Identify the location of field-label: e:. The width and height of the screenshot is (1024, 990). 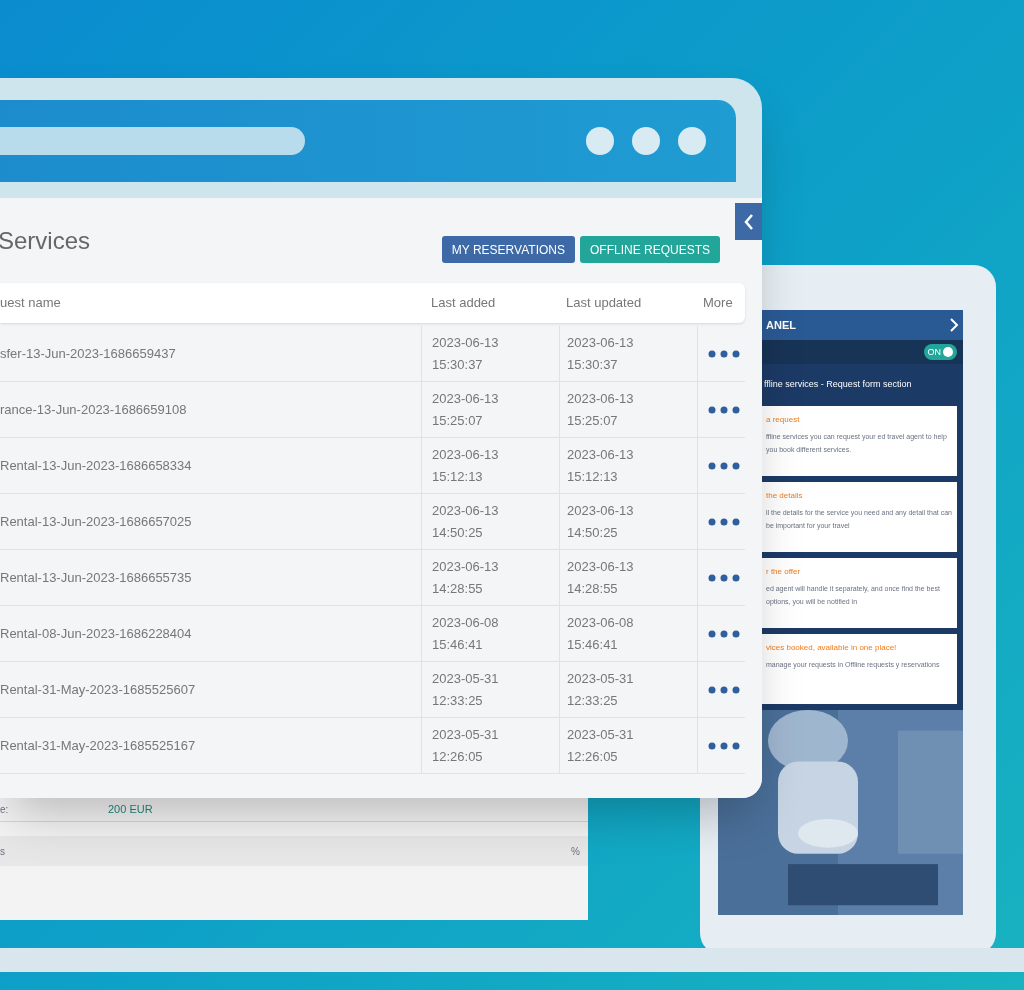
(5, 810).